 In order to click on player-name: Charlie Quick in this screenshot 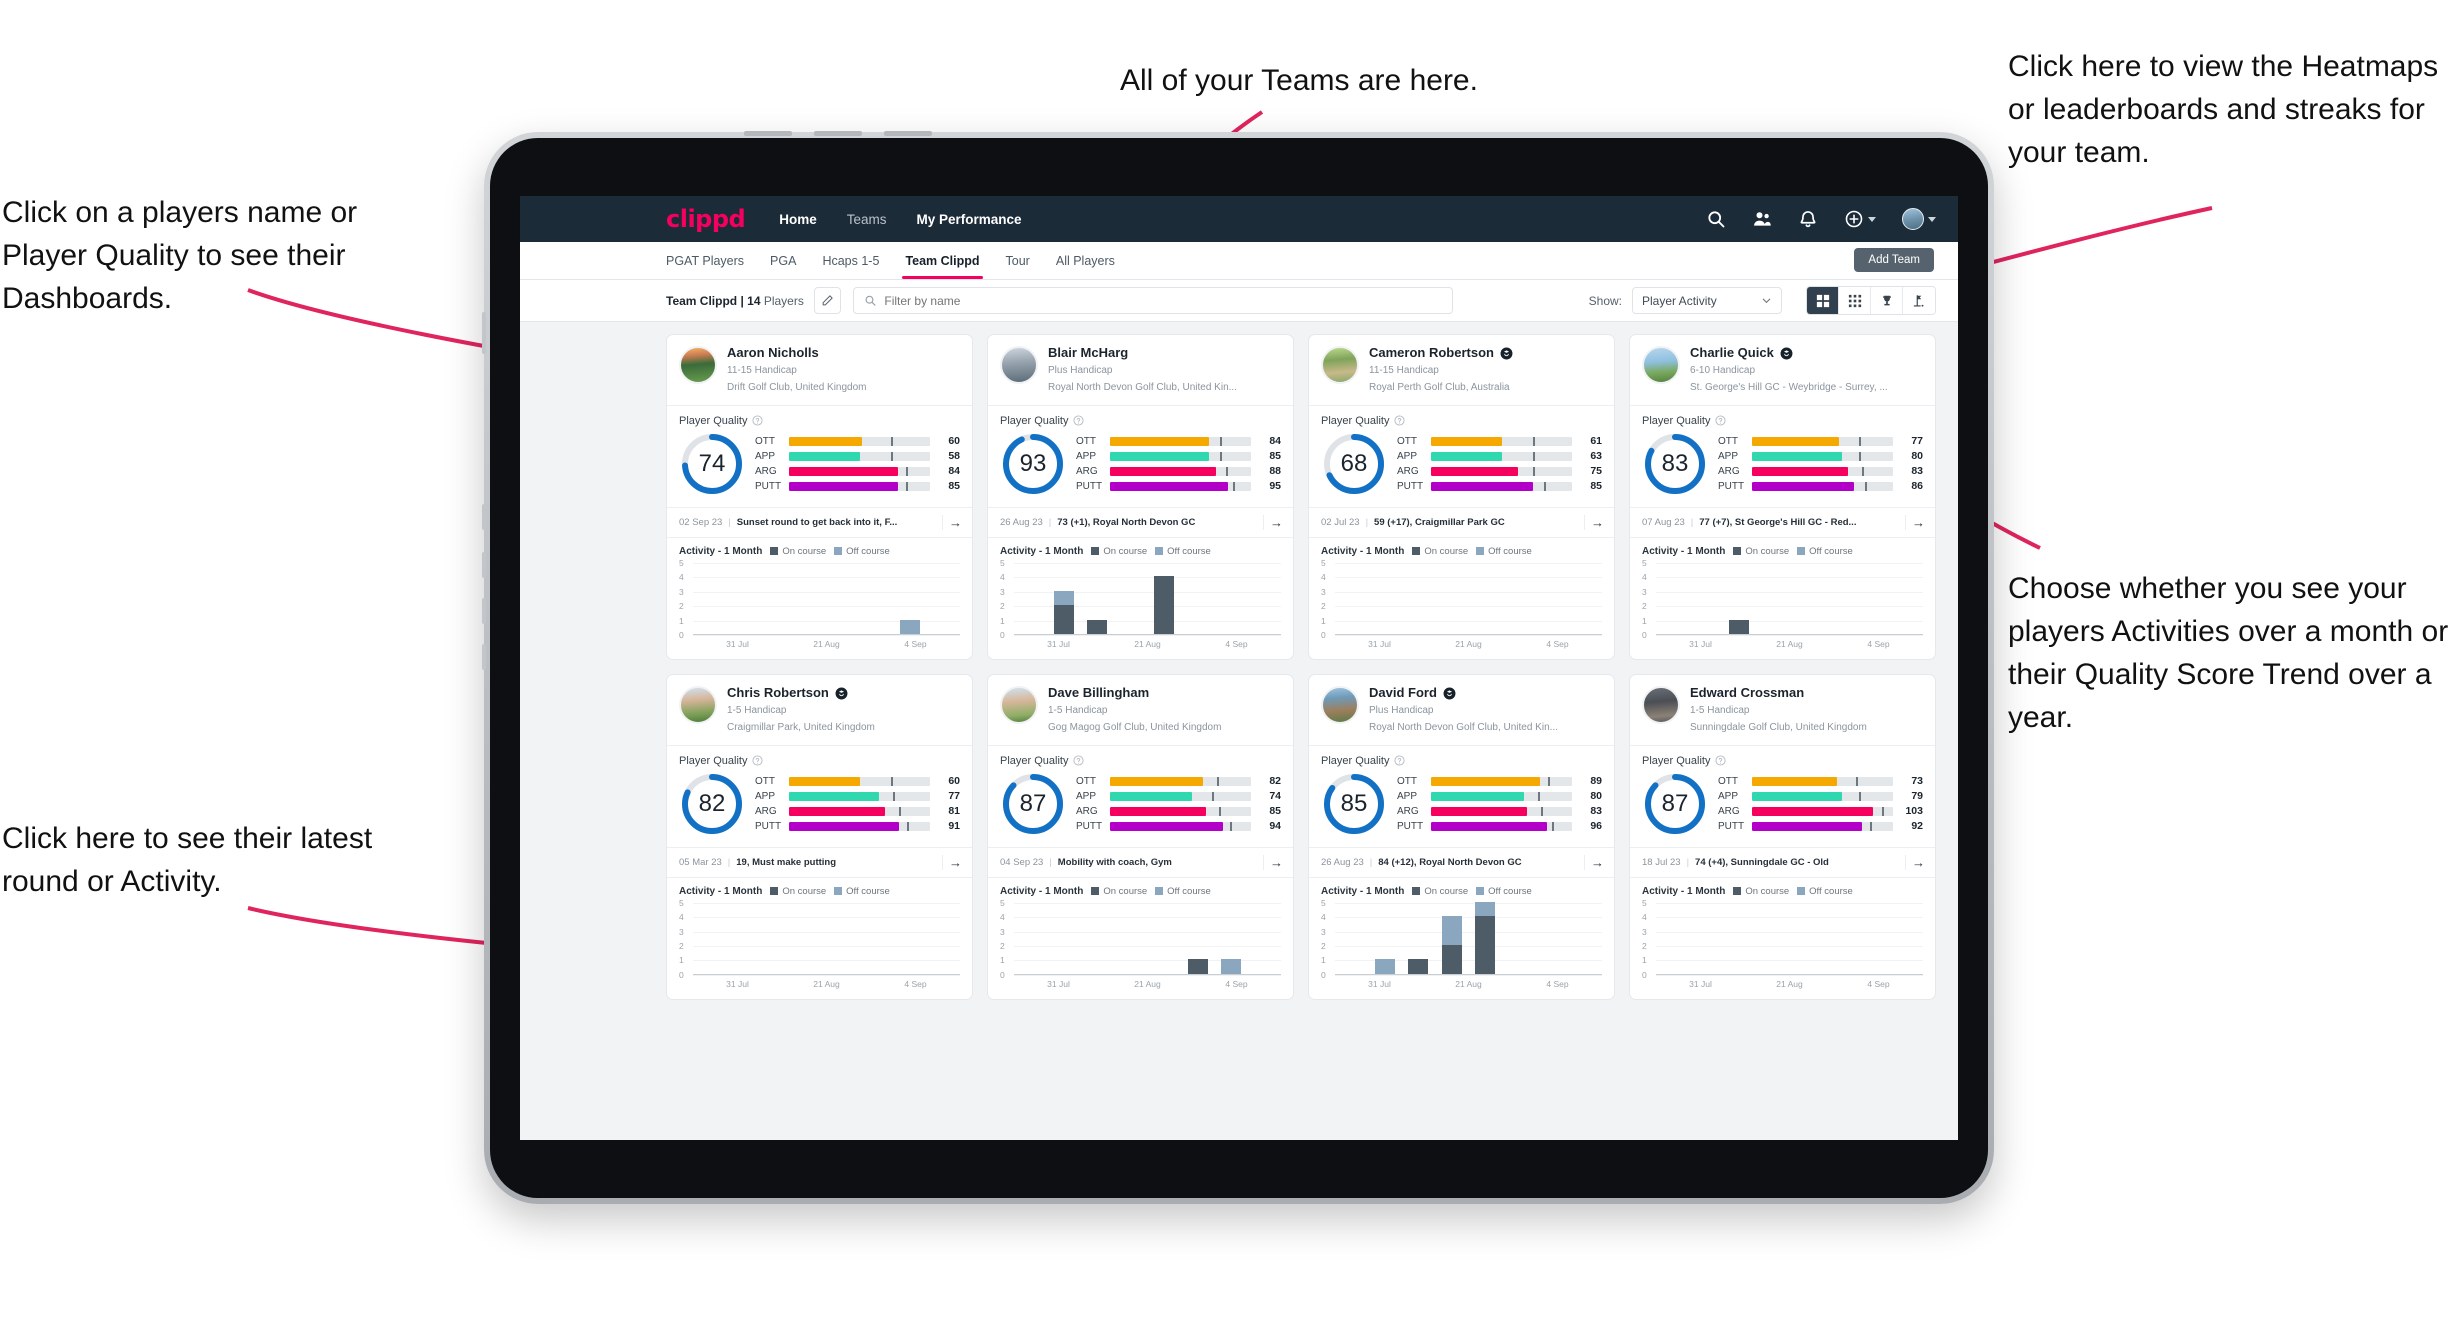, I will do `click(1732, 353)`.